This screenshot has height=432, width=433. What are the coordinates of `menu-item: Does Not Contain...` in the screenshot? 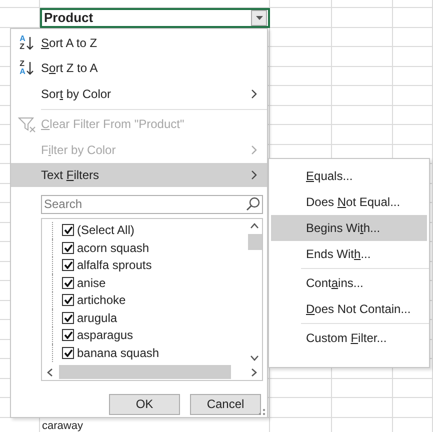 It's located at (349, 309).